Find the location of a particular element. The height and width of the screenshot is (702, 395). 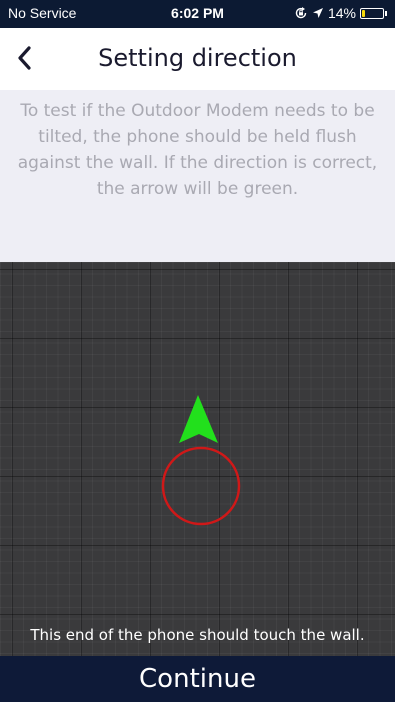

direction-arrow-icon is located at coordinates (198, 419).